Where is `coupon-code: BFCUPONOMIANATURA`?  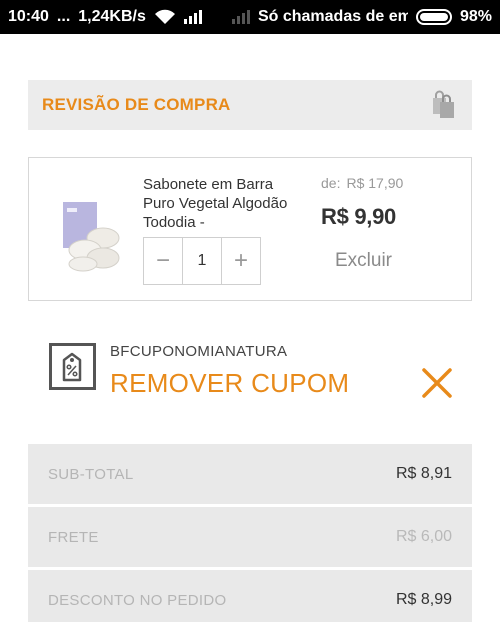 coupon-code: BFCUPONOMIANATURA is located at coordinates (199, 351).